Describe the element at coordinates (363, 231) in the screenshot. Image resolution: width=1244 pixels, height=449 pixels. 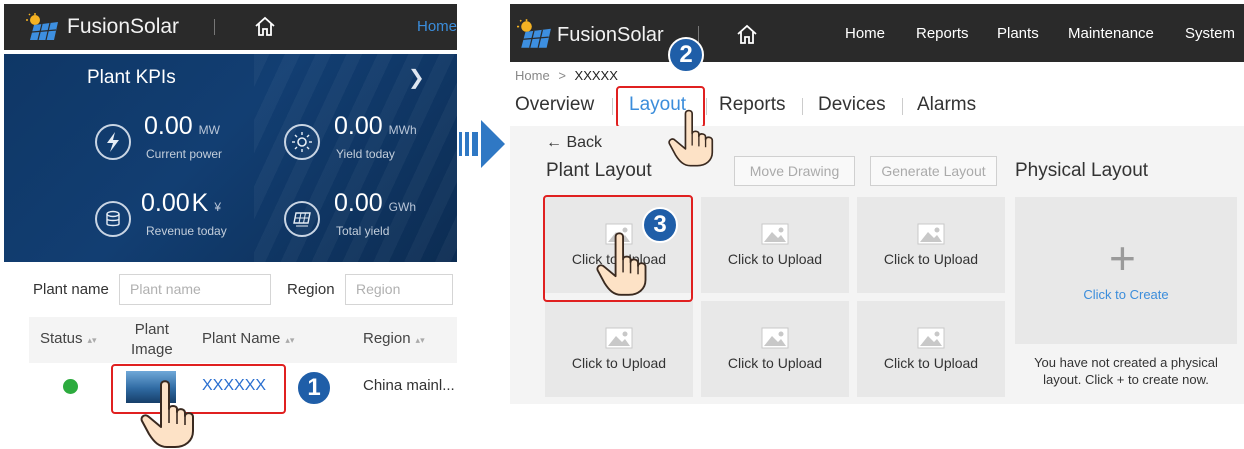
I see `total-yield-label: Total yield` at that location.